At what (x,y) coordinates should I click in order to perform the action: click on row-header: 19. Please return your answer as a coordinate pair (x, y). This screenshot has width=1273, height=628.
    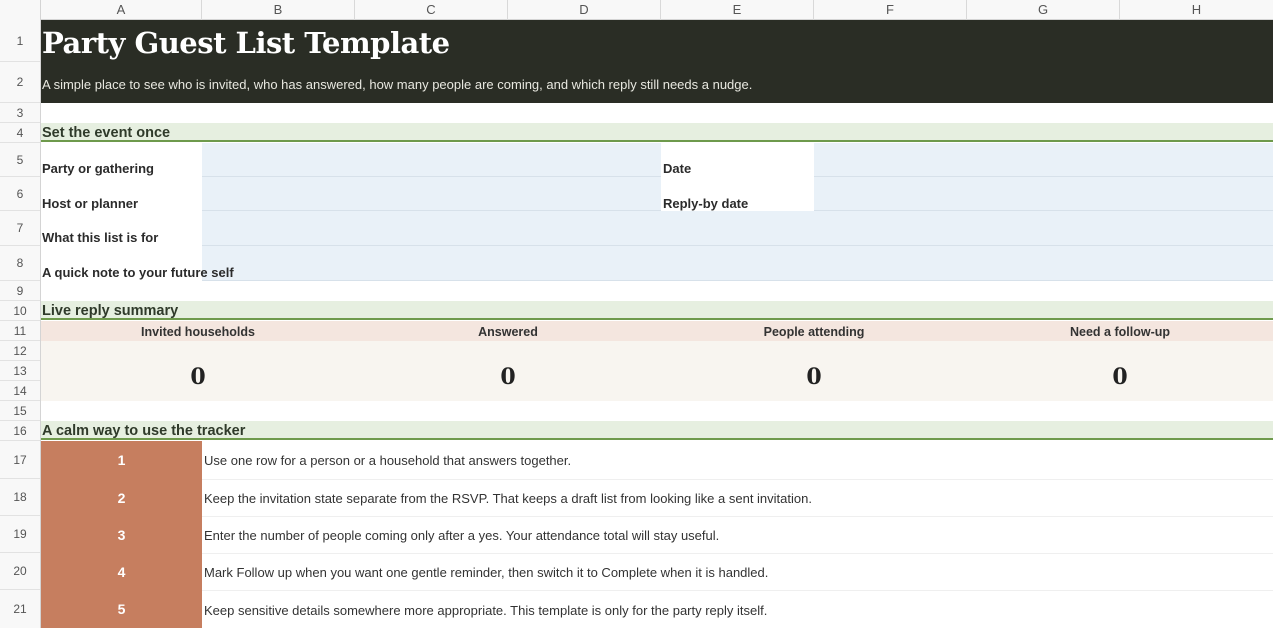
    Looking at the image, I should click on (20, 534).